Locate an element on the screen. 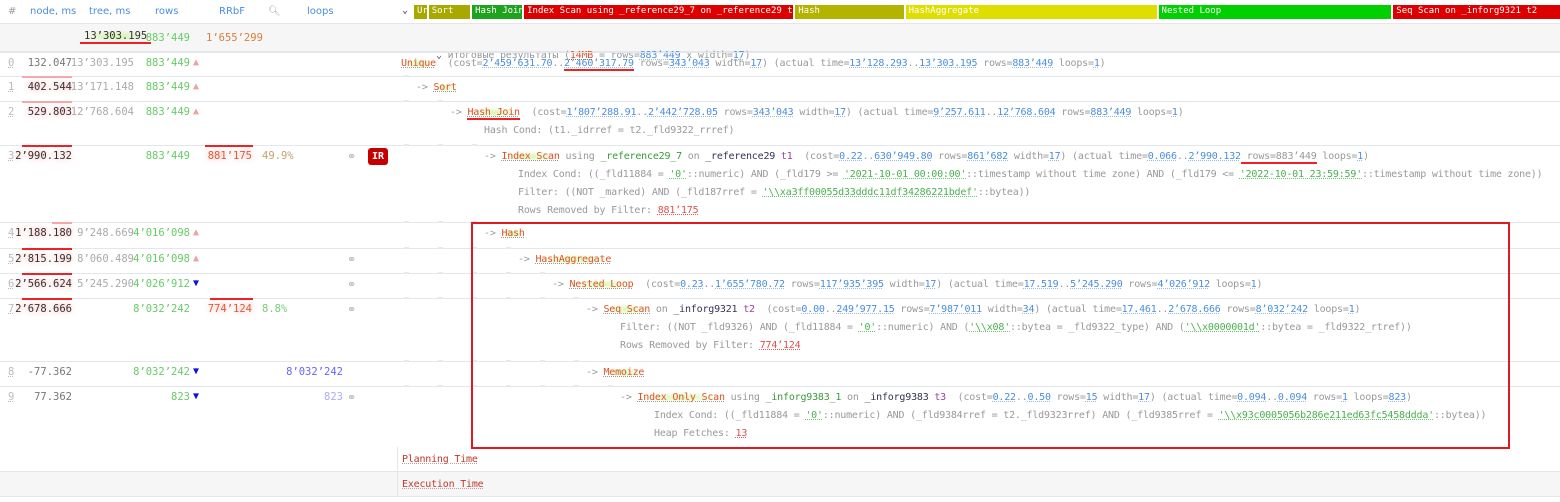  timeline-segment: Sort is located at coordinates (449, 12).